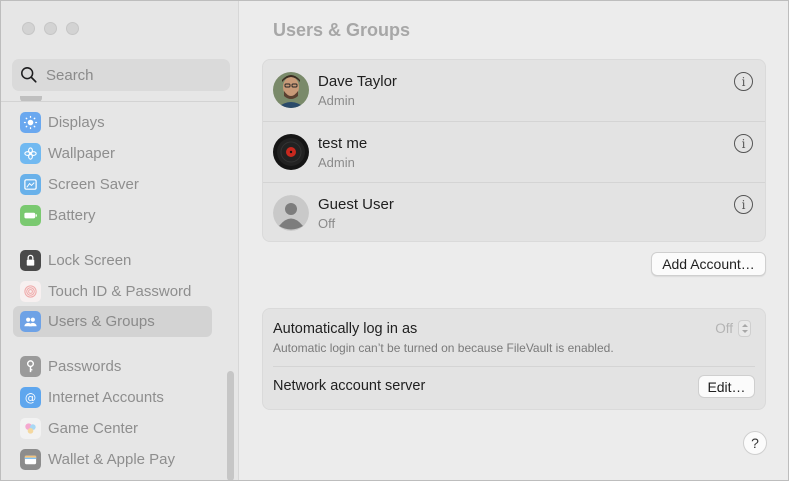 This screenshot has width=789, height=481. I want to click on sidebar-scrollbar, so click(230, 425).